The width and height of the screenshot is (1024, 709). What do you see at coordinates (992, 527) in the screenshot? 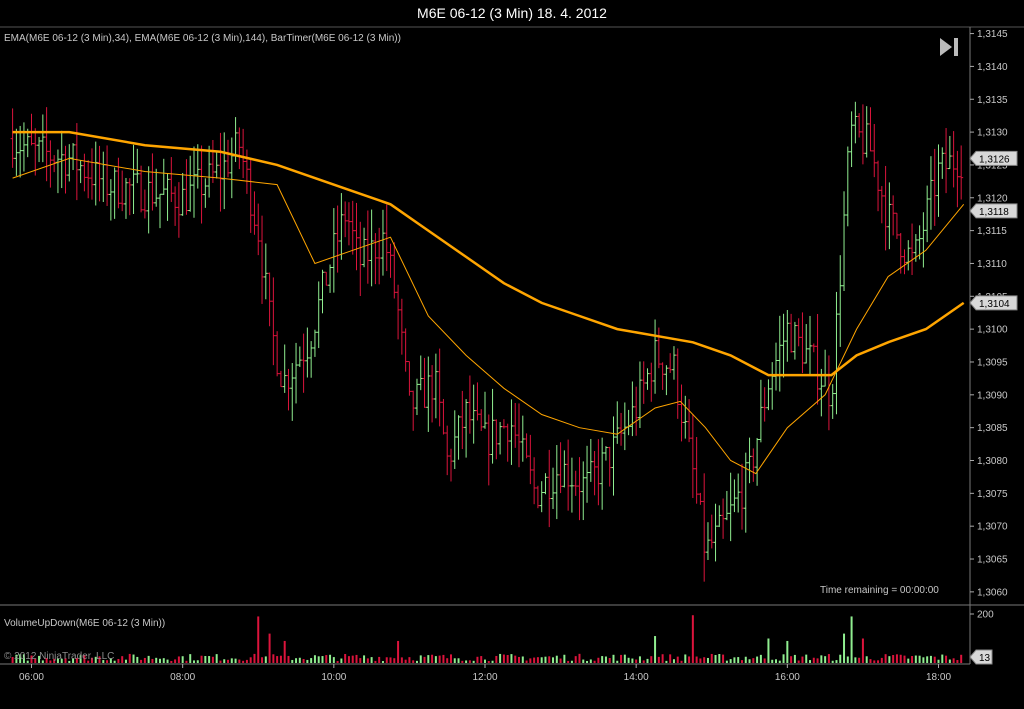
I see `y-tick-label: 1,3070` at bounding box center [992, 527].